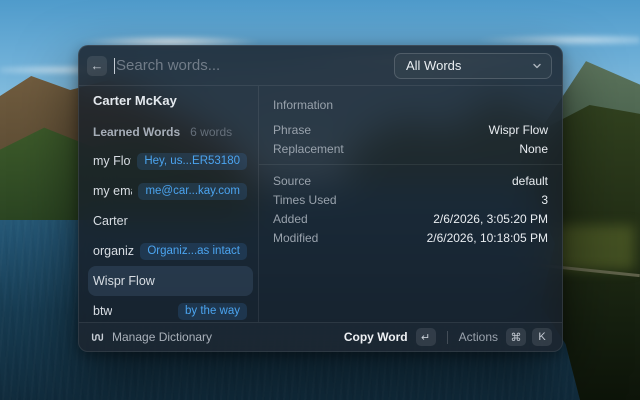 The image size is (640, 400). What do you see at coordinates (170, 221) in the screenshot?
I see `list-item: Carter` at bounding box center [170, 221].